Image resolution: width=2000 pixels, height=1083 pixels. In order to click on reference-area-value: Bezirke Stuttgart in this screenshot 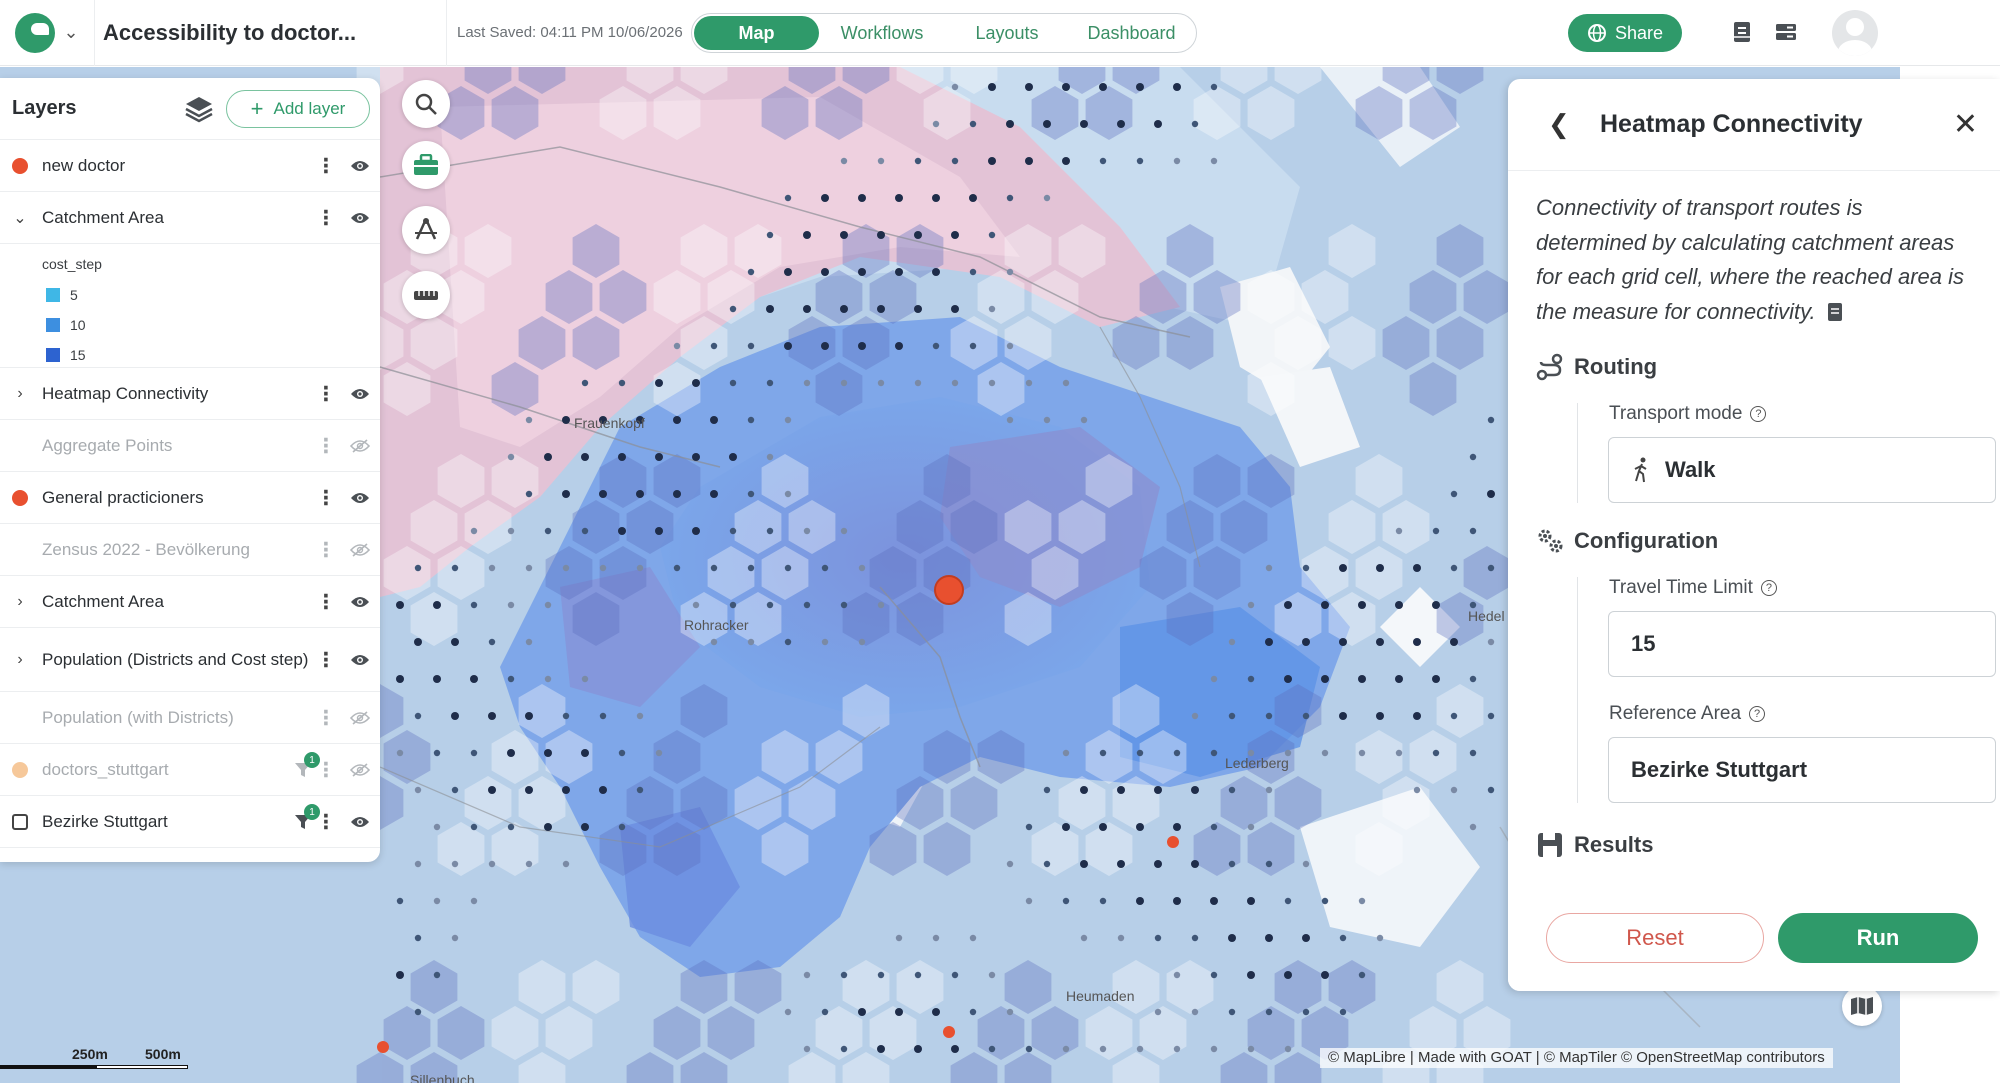, I will do `click(1719, 769)`.